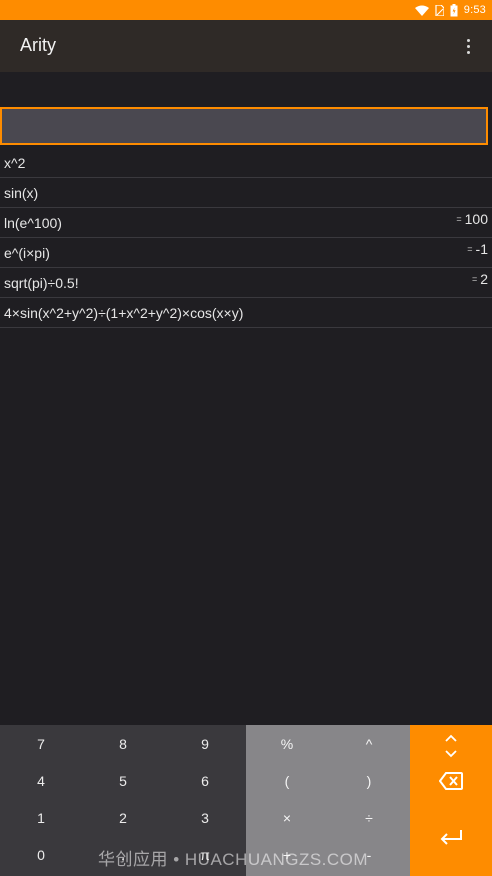  I want to click on wifi-icon, so click(421, 10).